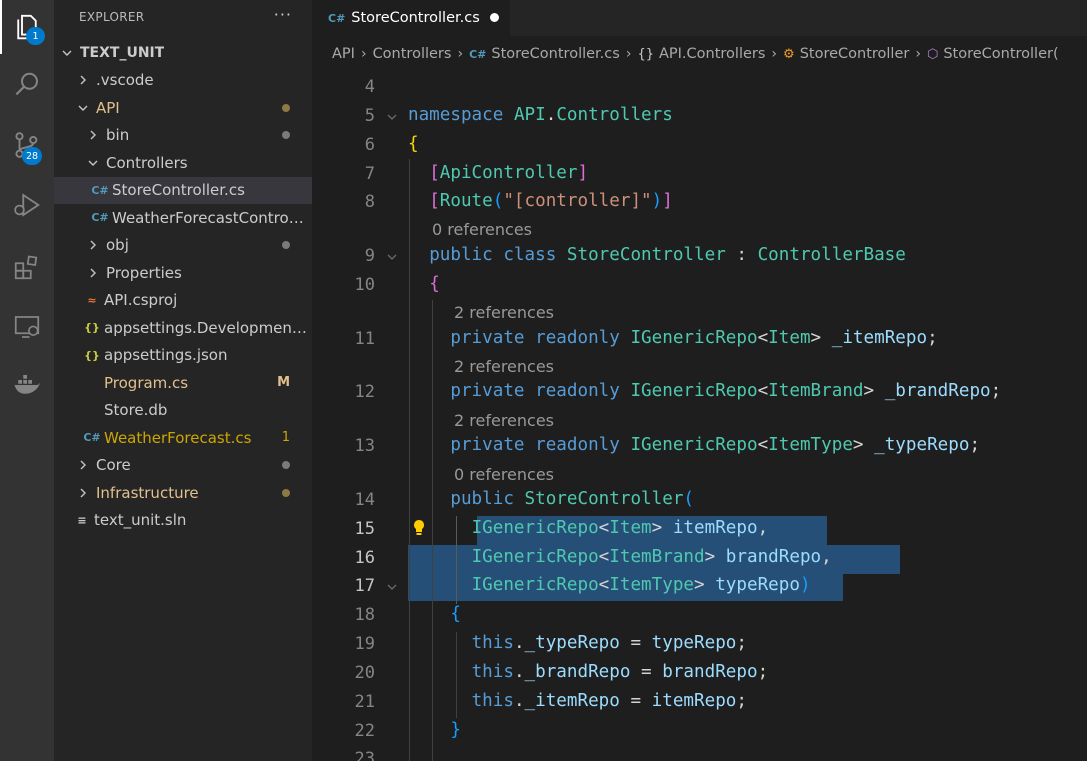 The width and height of the screenshot is (1087, 761). Describe the element at coordinates (364, 702) in the screenshot. I see `line-number: 21` at that location.